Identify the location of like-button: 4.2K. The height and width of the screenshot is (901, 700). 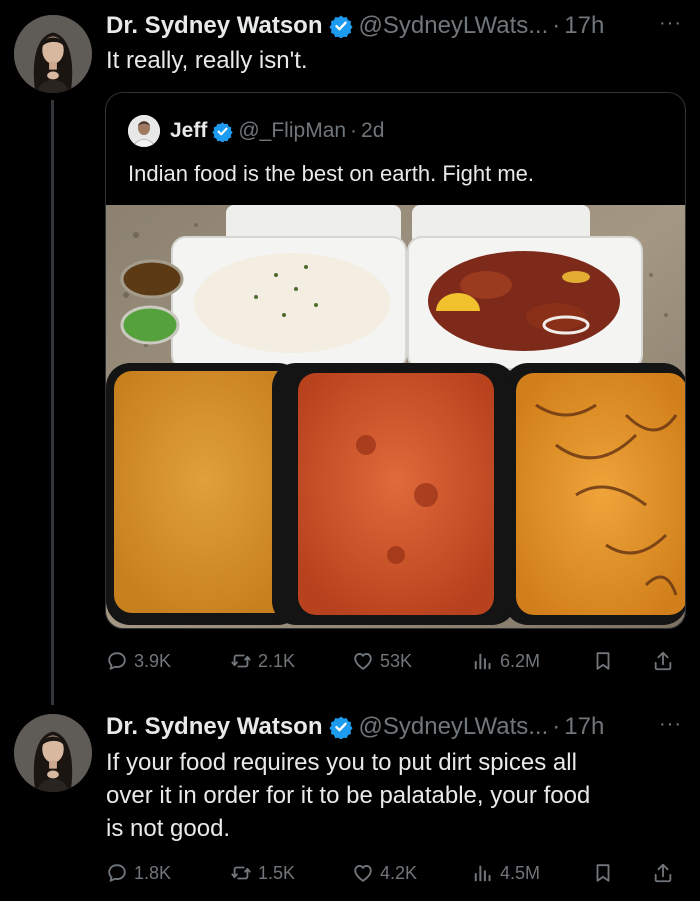
(384, 873).